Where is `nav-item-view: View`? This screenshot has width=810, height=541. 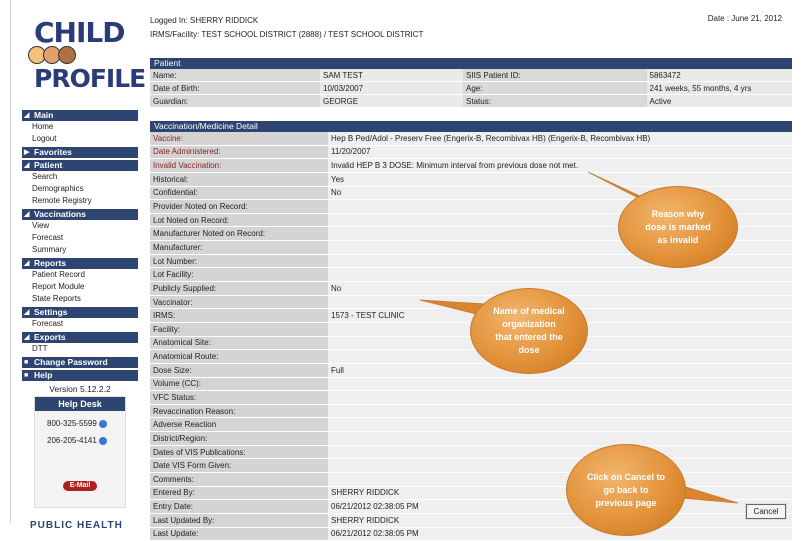
nav-item-view: View is located at coordinates (80, 226).